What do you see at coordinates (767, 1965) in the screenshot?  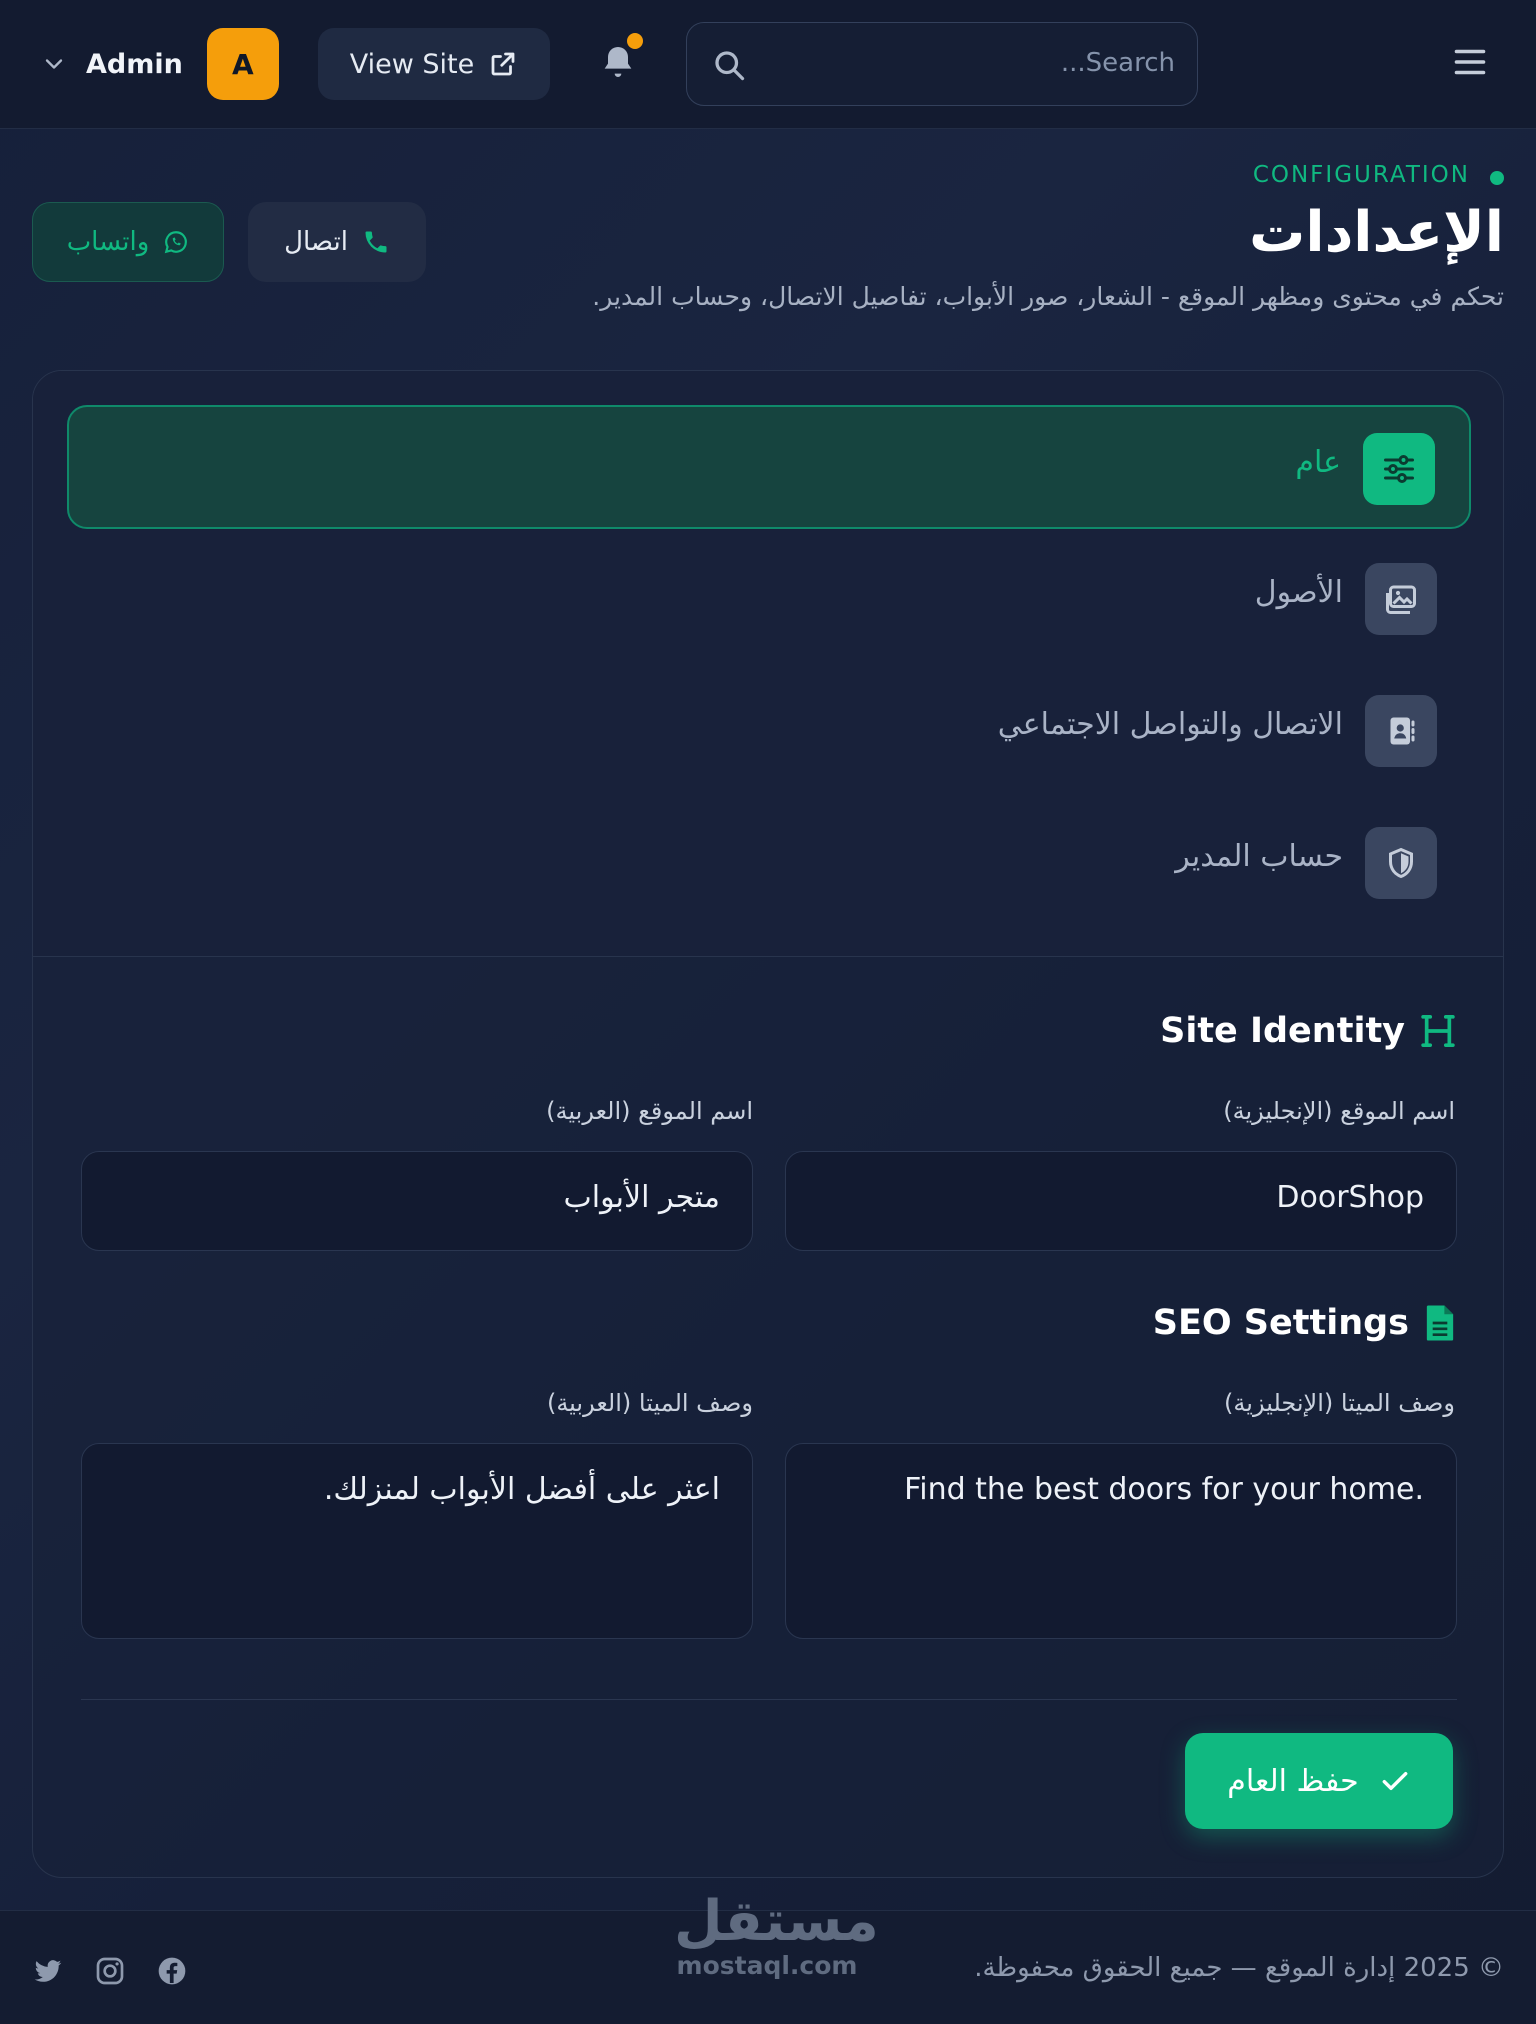 I see `watermark-domain: mostaql.com` at bounding box center [767, 1965].